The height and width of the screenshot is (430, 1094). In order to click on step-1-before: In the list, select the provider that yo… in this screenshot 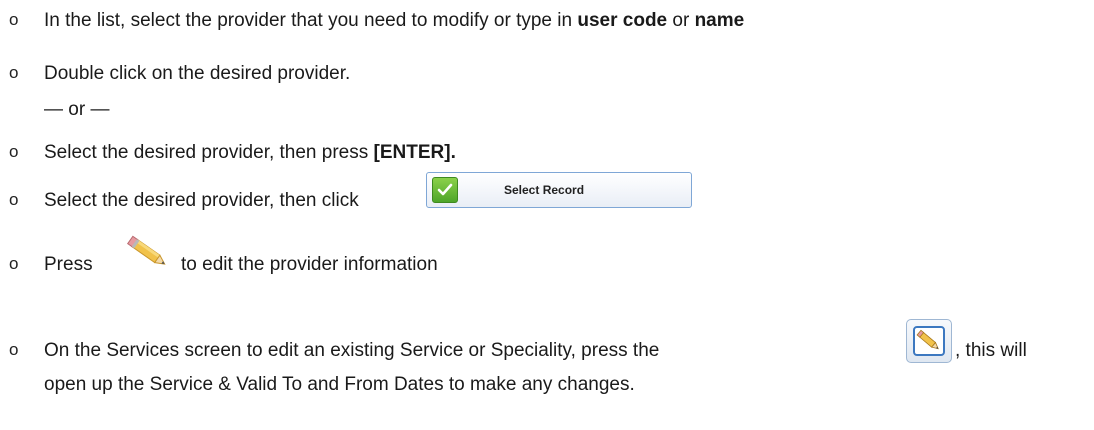, I will do `click(311, 20)`.